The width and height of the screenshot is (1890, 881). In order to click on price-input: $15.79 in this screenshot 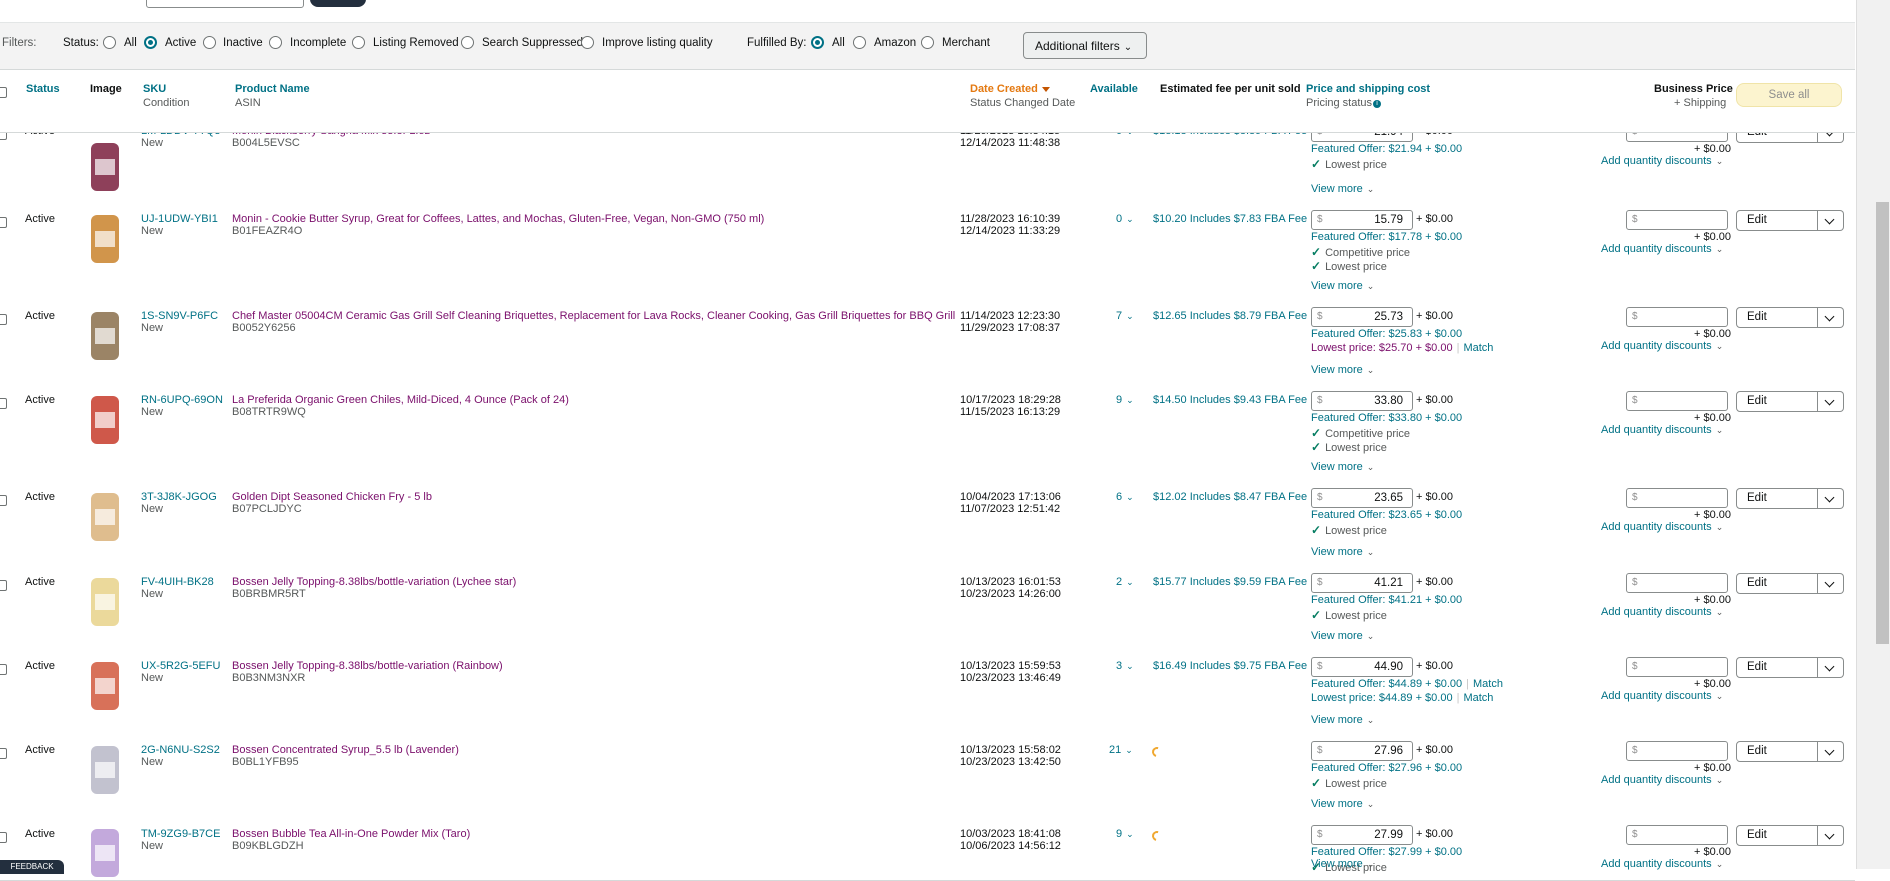, I will do `click(1362, 220)`.